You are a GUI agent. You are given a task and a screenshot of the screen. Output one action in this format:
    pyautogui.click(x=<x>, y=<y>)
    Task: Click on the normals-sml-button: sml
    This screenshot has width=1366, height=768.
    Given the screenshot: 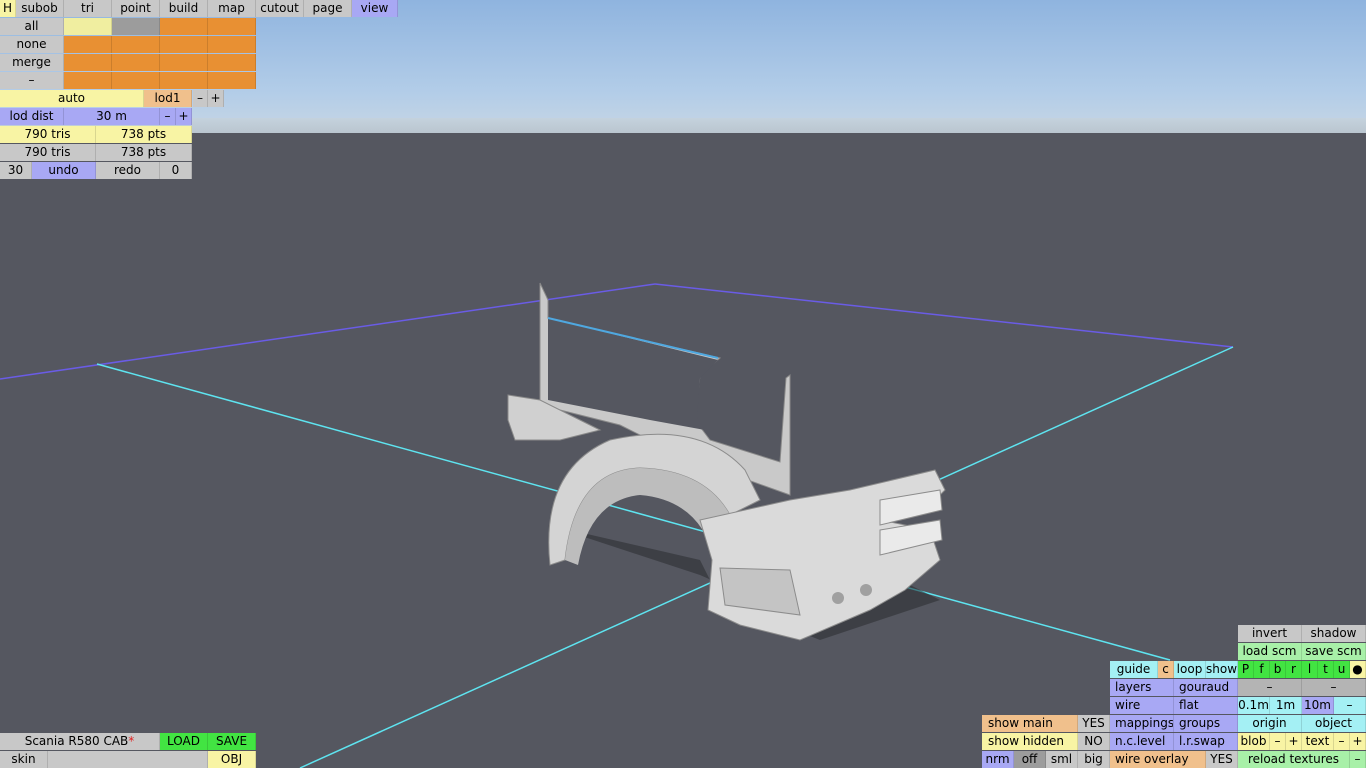 What is the action you would take?
    pyautogui.click(x=1062, y=759)
    